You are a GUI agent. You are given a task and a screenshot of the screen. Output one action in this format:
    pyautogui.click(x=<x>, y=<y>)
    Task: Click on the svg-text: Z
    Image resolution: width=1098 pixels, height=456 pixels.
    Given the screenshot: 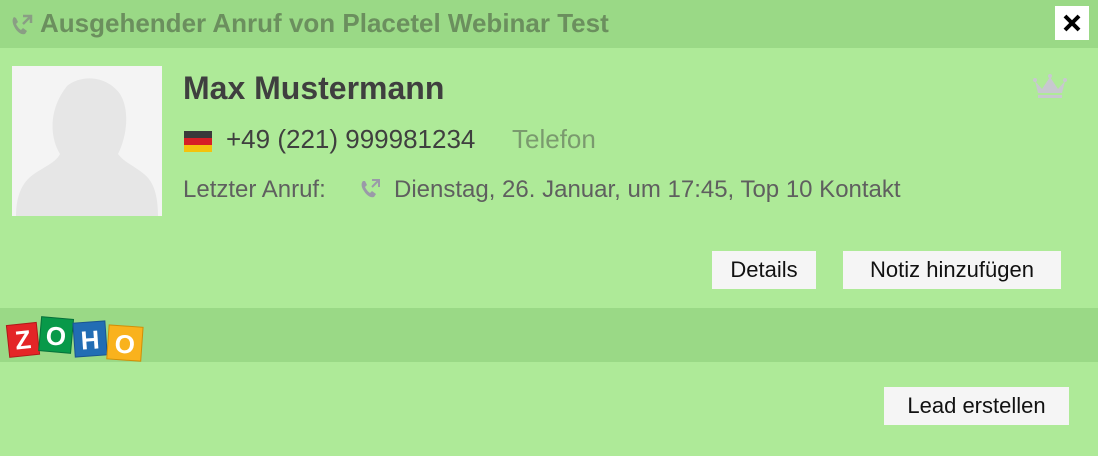 What is the action you would take?
    pyautogui.click(x=23, y=340)
    